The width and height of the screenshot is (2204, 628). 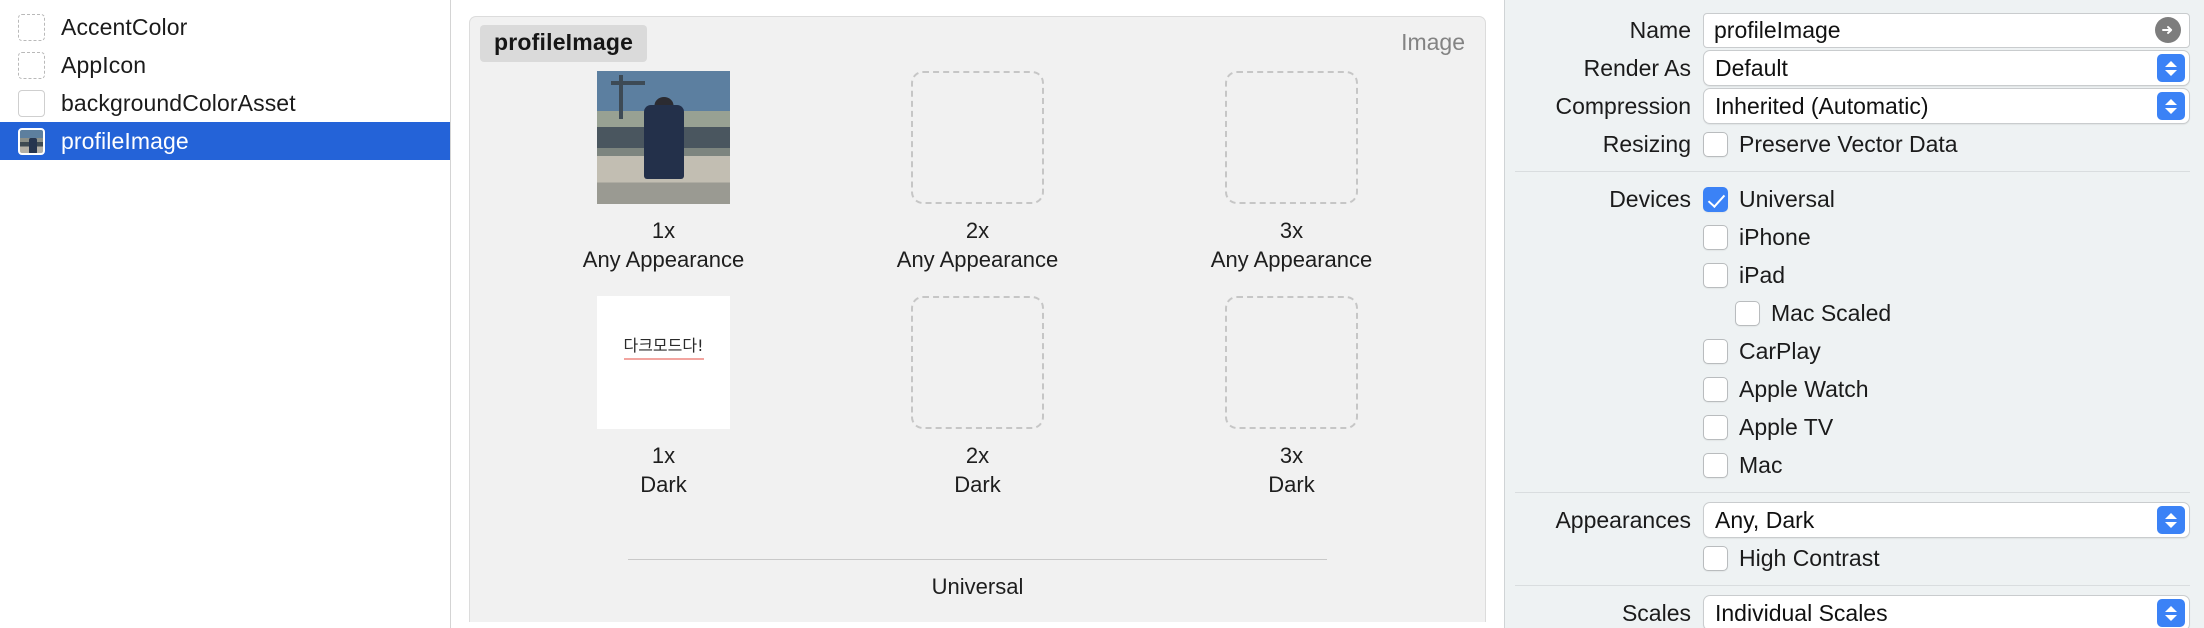 I want to click on slot-caption: 3x Any Appearance, so click(x=1291, y=245).